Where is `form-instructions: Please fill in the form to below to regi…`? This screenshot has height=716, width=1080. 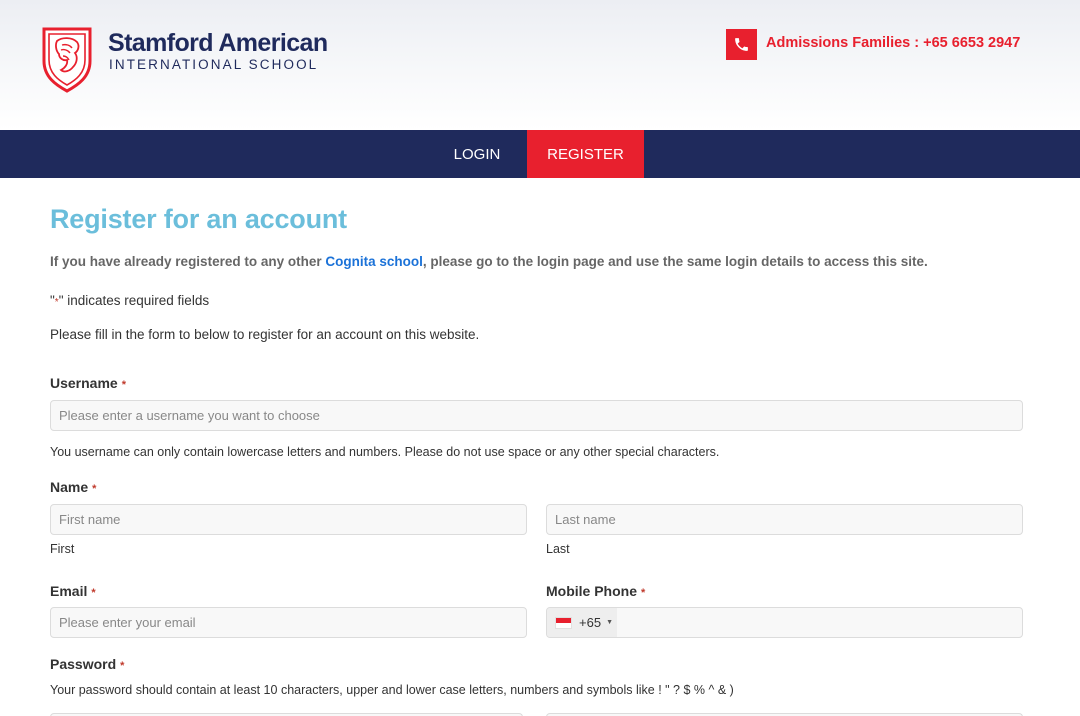 form-instructions: Please fill in the form to below to regi… is located at coordinates (265, 334).